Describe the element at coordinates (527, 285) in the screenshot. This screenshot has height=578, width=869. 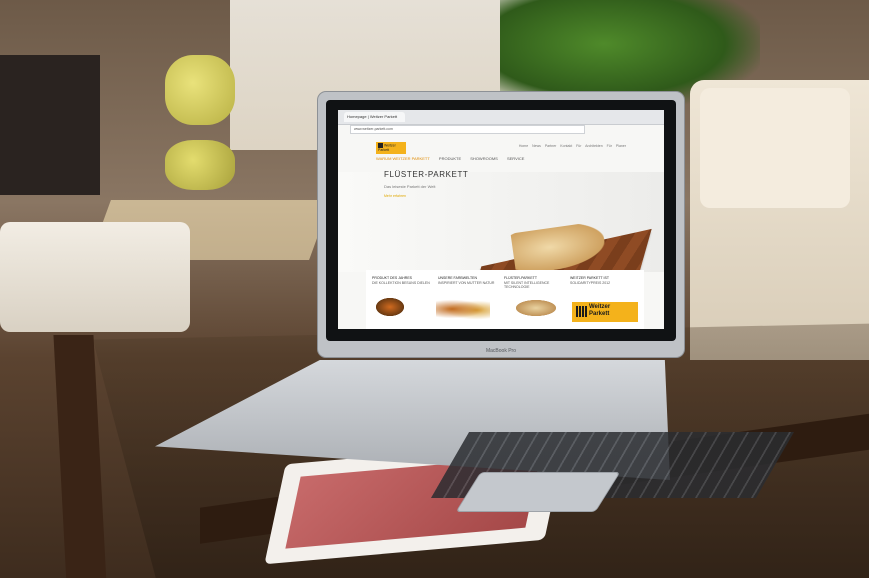
I see `teaser-text: MIT SILENT INTELLIGENCE TECHNOLOGIE` at that location.